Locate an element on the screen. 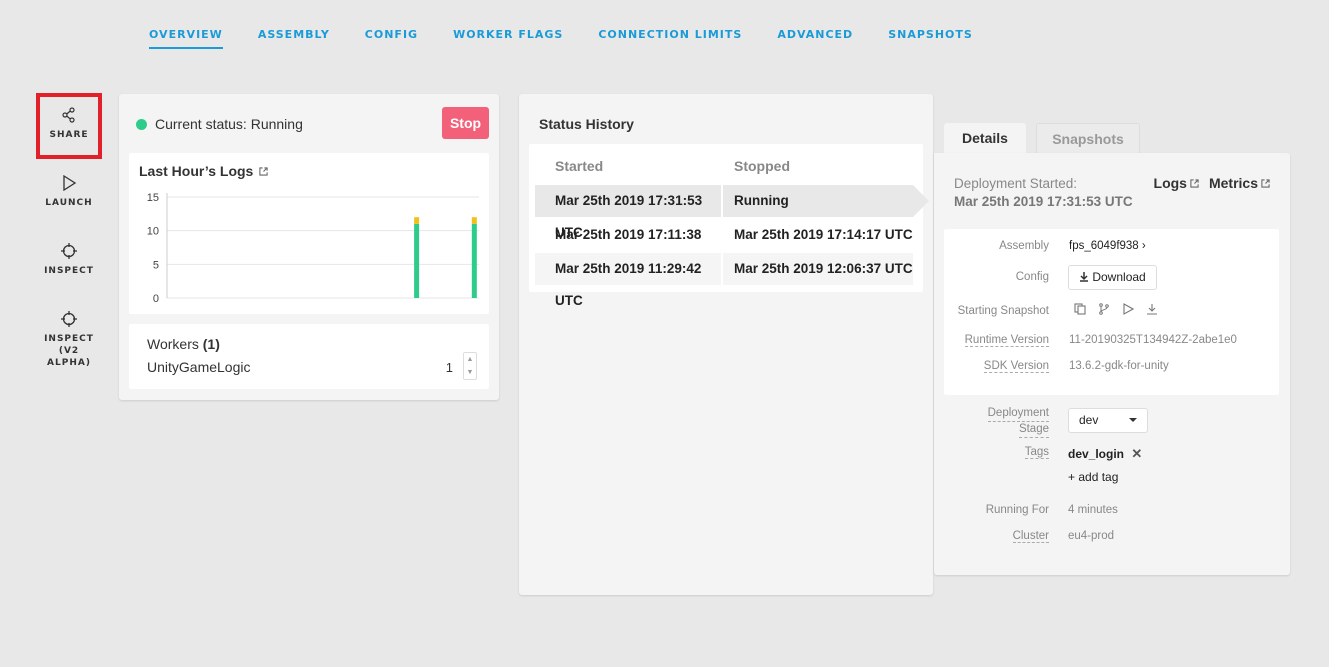  sidebar: SHARE LAUNCH INSPECT INSPECT (V2 ALPHA) is located at coordinates (69, 236).